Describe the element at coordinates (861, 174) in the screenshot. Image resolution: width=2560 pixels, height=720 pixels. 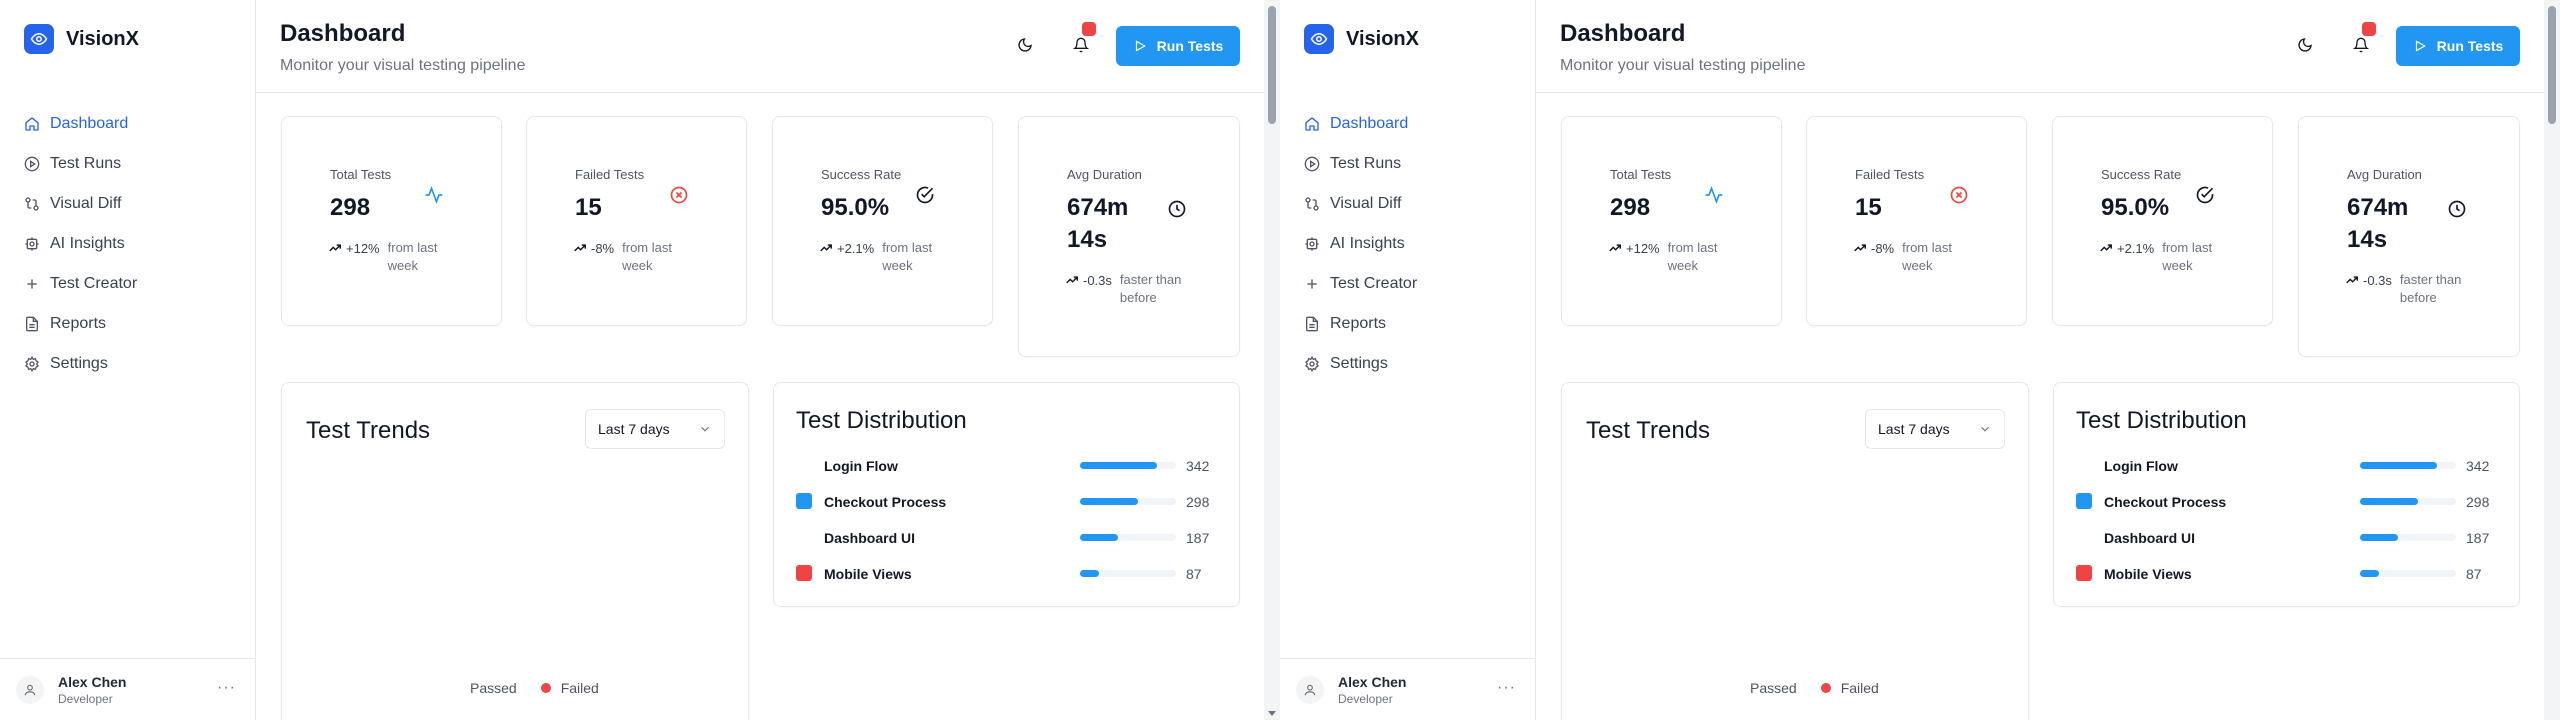
I see `stat-label: Success Rate` at that location.